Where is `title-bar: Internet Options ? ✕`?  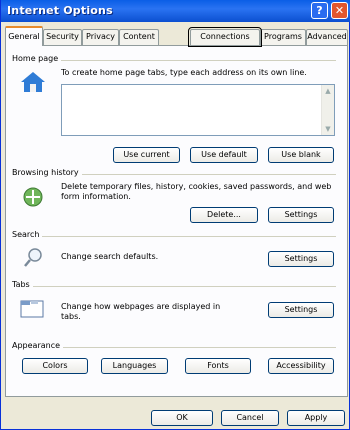
title-bar: Internet Options ? ✕ is located at coordinates (175, 11).